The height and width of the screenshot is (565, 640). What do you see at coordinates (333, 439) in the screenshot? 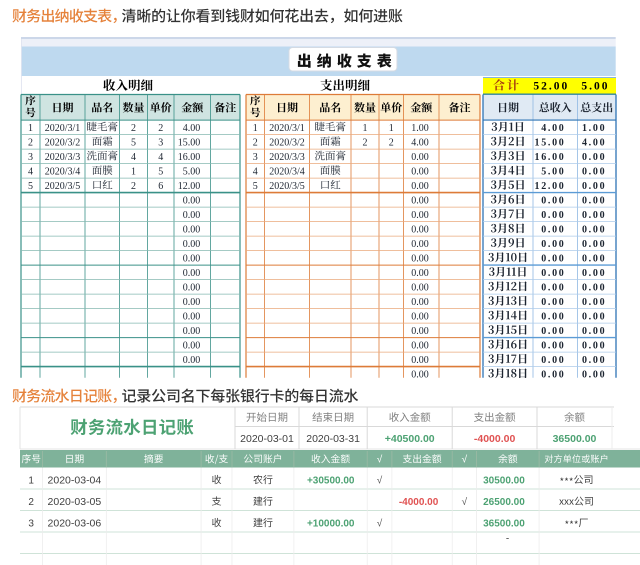
I see `svg-text: 2020-03-31` at bounding box center [333, 439].